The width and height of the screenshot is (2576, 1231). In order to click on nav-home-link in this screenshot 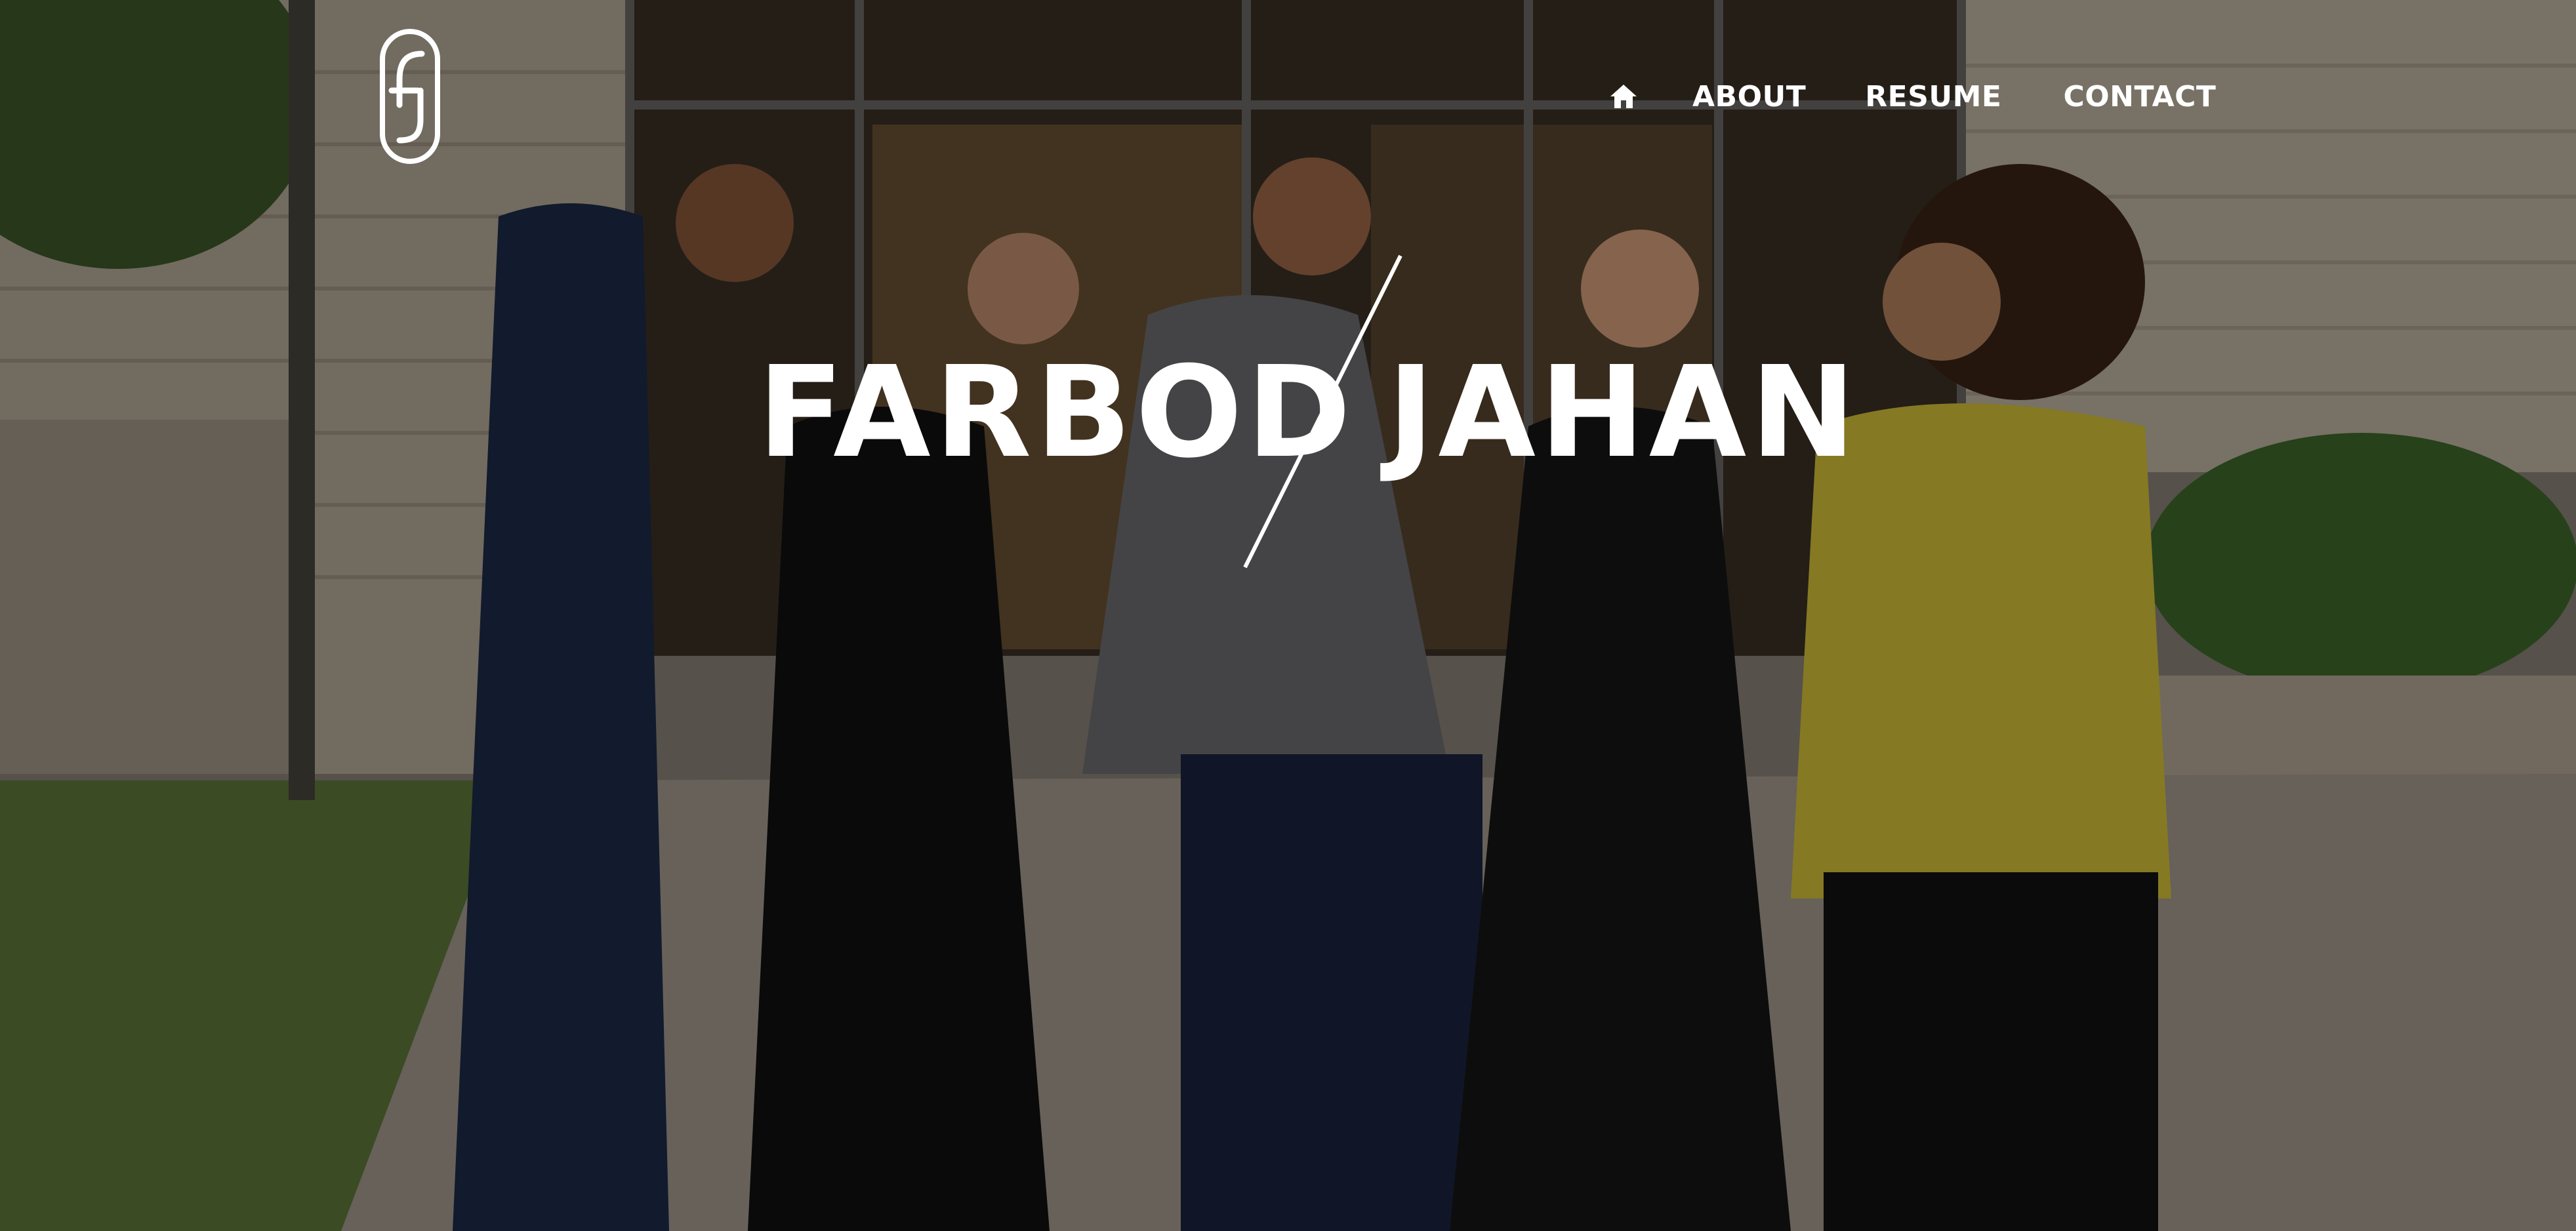, I will do `click(1623, 97)`.